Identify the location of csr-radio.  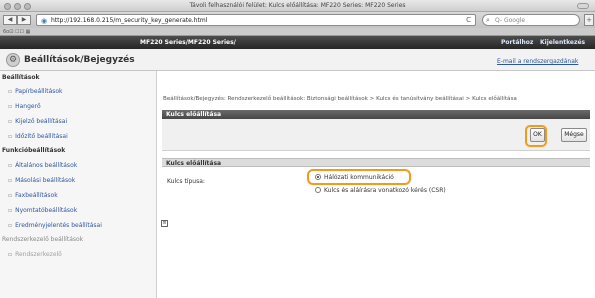
(318, 190).